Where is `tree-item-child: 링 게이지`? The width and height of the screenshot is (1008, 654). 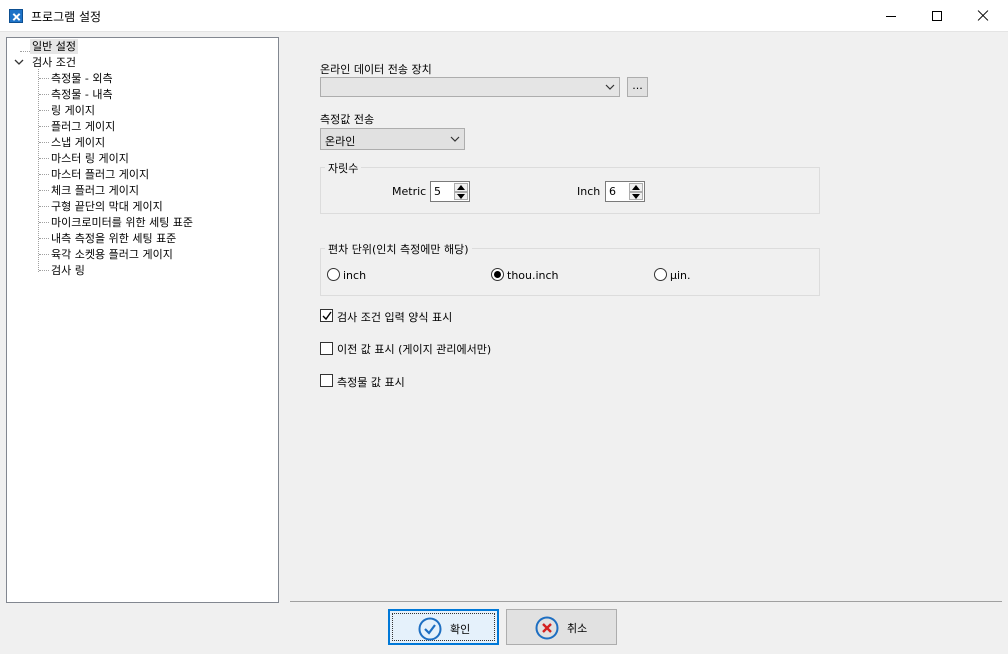 tree-item-child: 링 게이지 is located at coordinates (73, 110).